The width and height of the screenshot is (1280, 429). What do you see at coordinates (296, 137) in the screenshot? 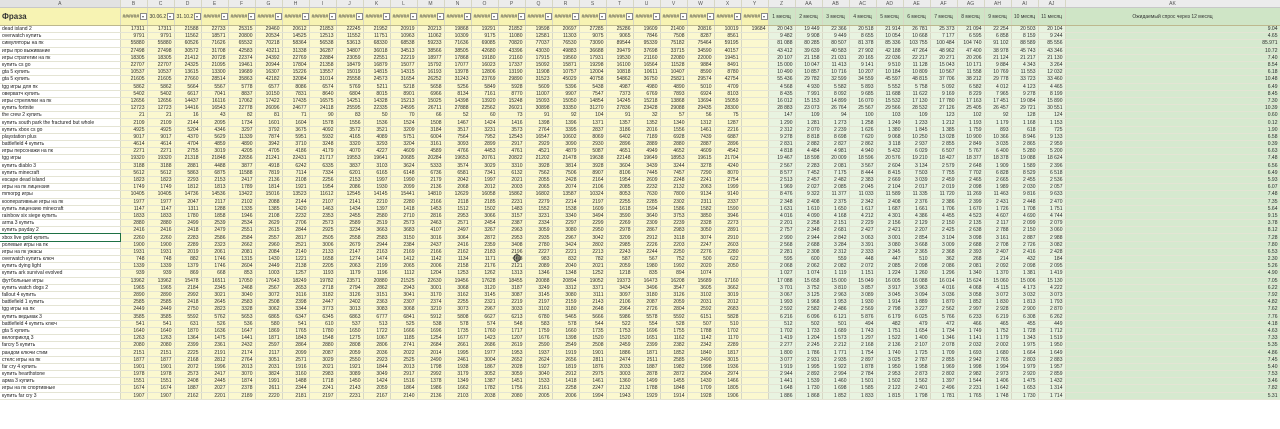
I see `value-cell: 5951` at bounding box center [296, 137].